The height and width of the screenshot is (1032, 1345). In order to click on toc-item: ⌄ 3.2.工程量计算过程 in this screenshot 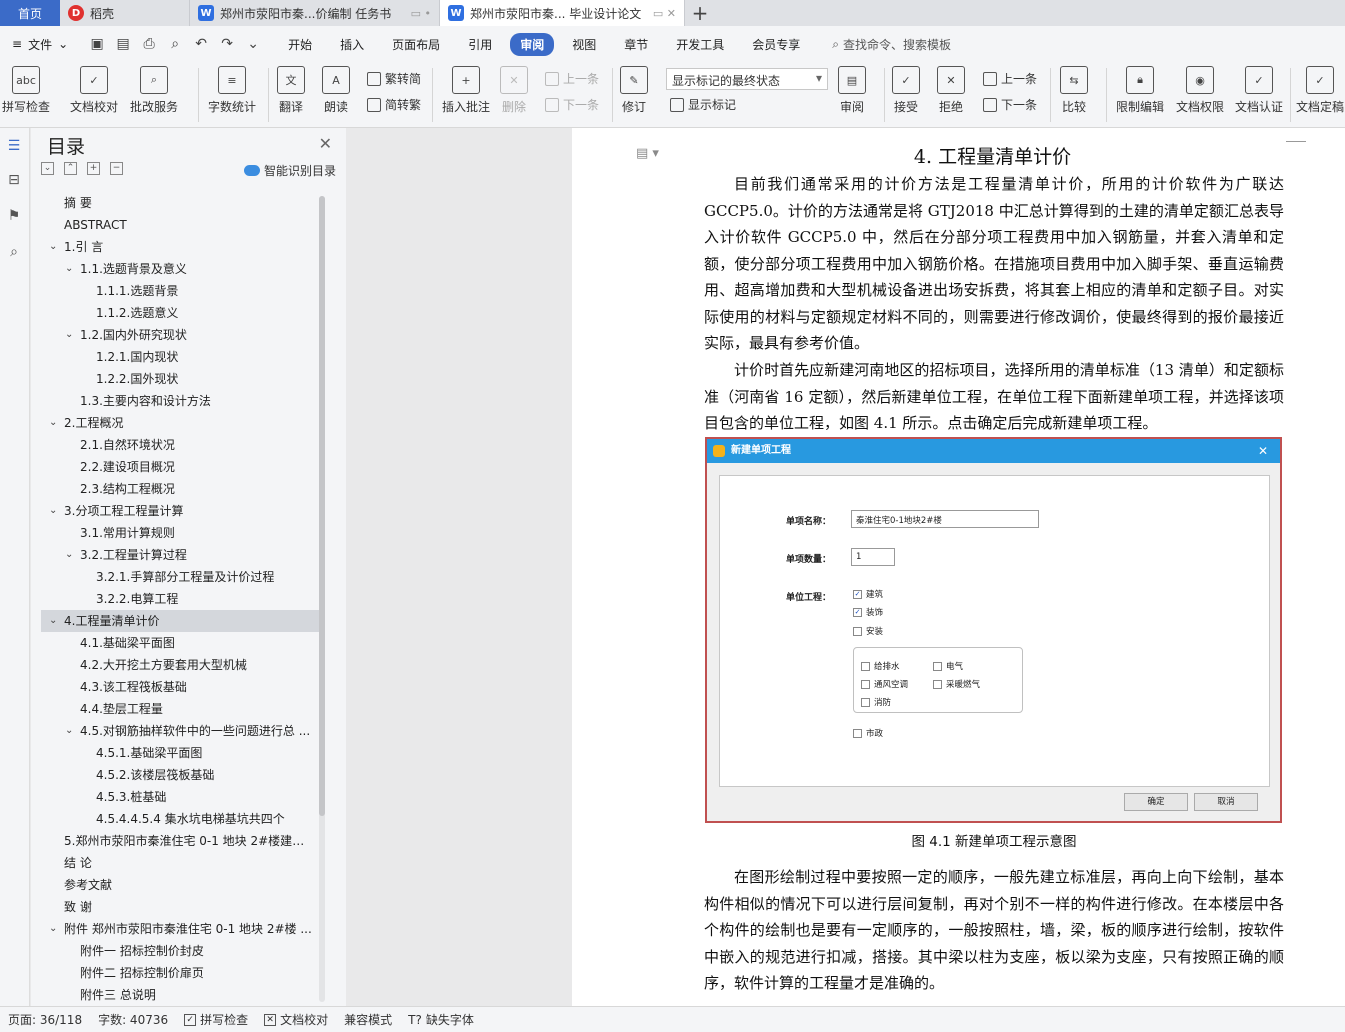, I will do `click(181, 555)`.